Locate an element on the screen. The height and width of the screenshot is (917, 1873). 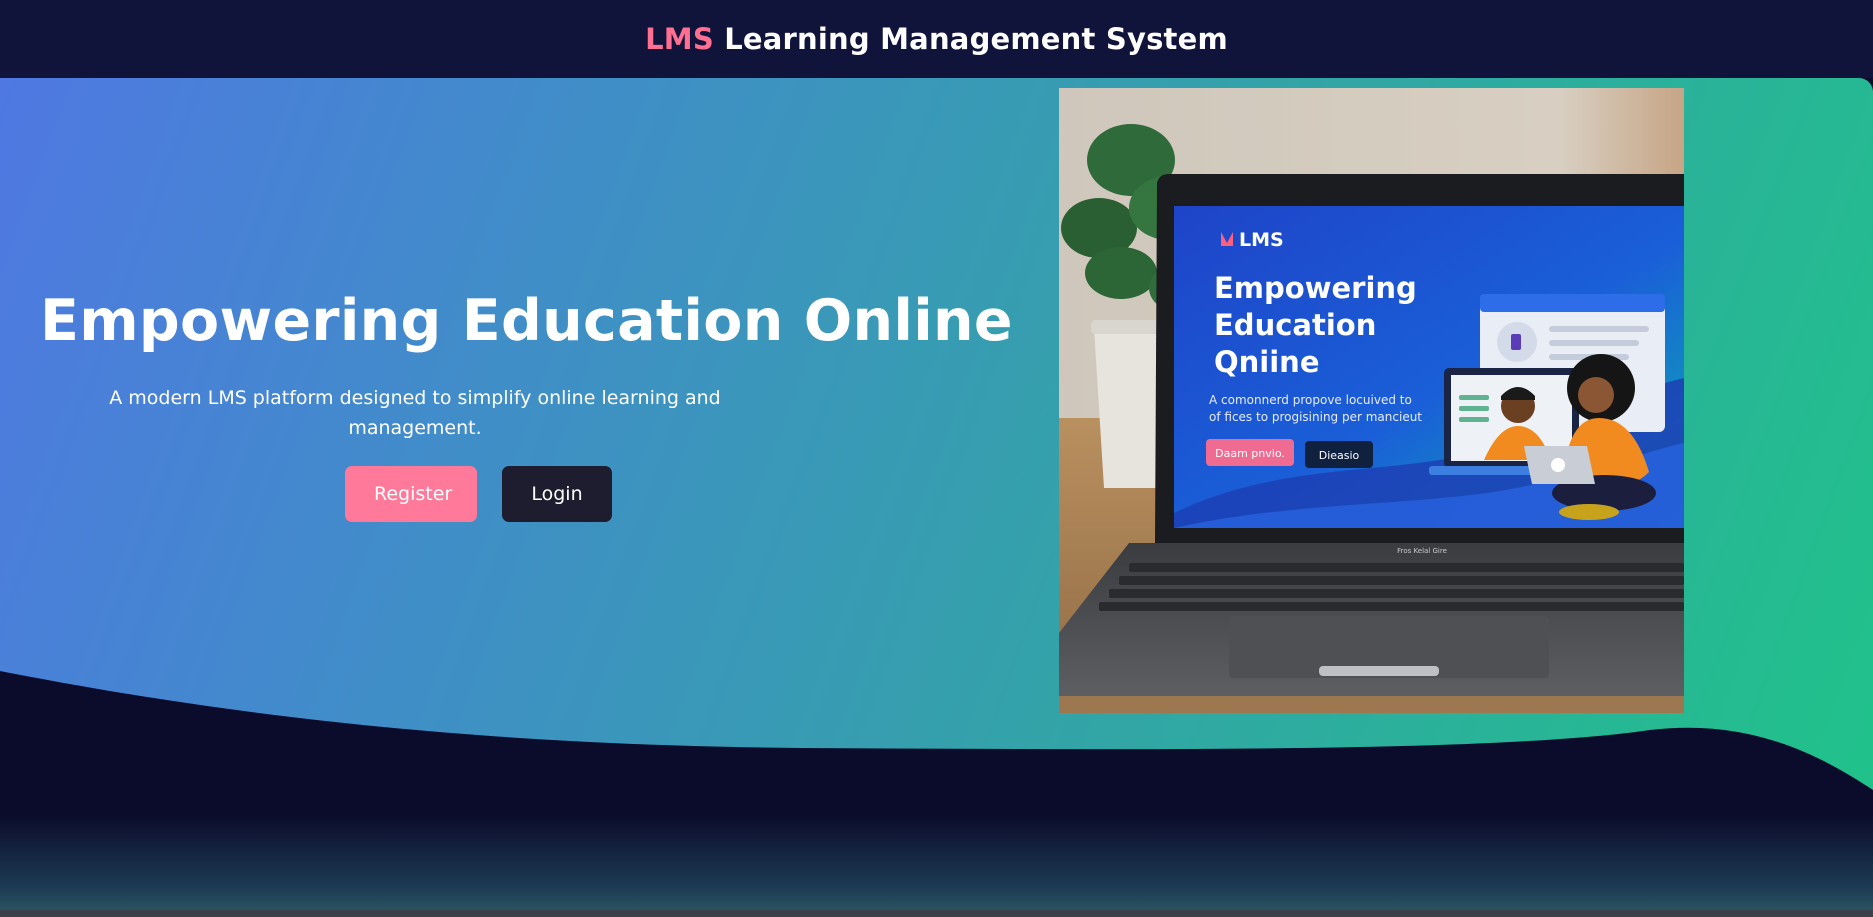
site-title: LMS Learning Management System is located at coordinates (936, 39).